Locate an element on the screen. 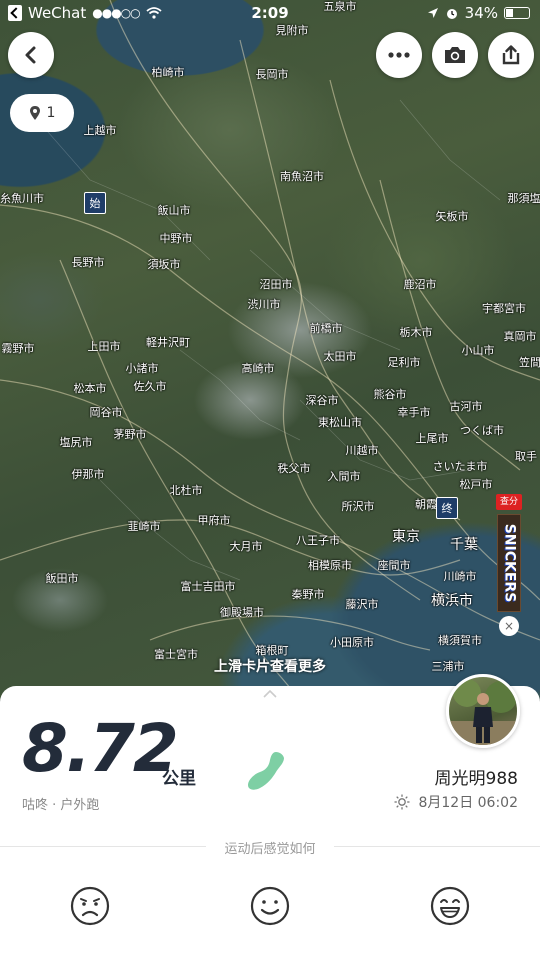  city-label: 渋川市 is located at coordinates (264, 304).